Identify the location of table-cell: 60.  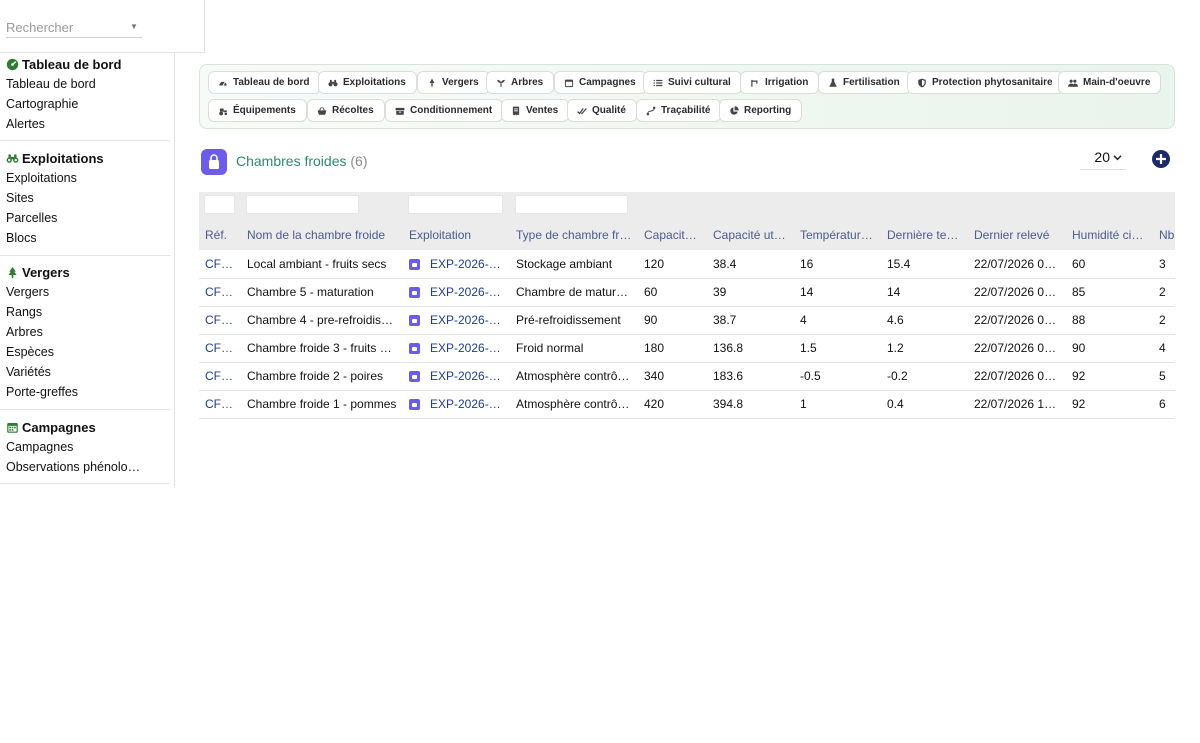
(1109, 264).